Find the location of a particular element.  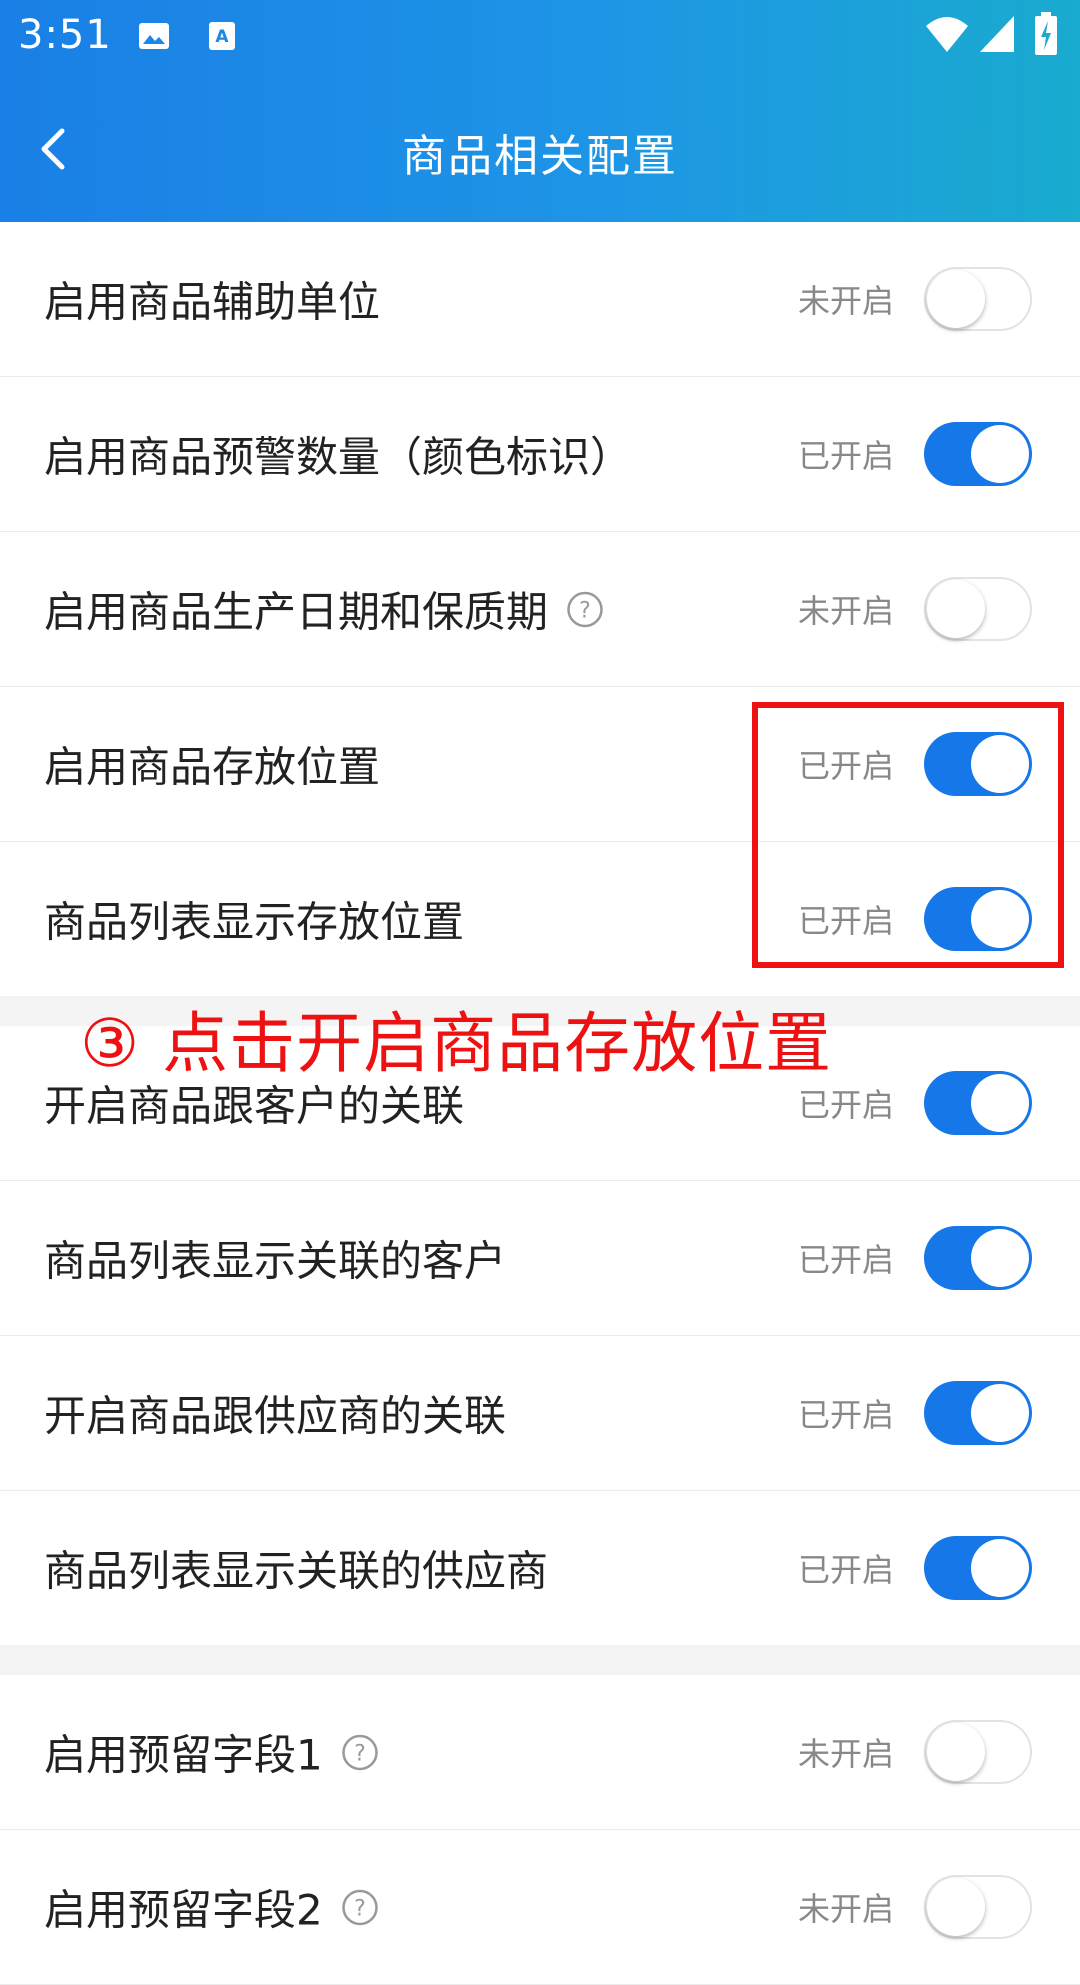

setting-label: 商品列表显示关联的供应商 is located at coordinates (296, 1571).